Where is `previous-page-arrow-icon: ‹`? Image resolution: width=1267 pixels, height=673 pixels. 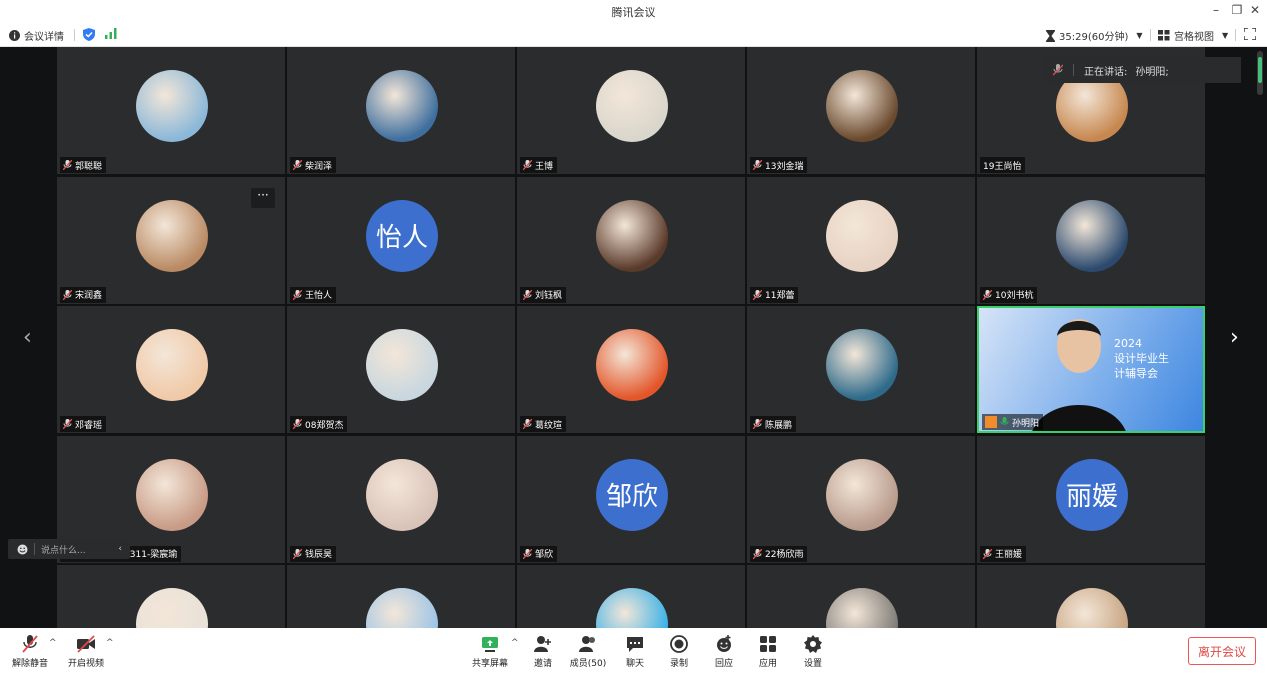 previous-page-arrow-icon: ‹ is located at coordinates (27, 337).